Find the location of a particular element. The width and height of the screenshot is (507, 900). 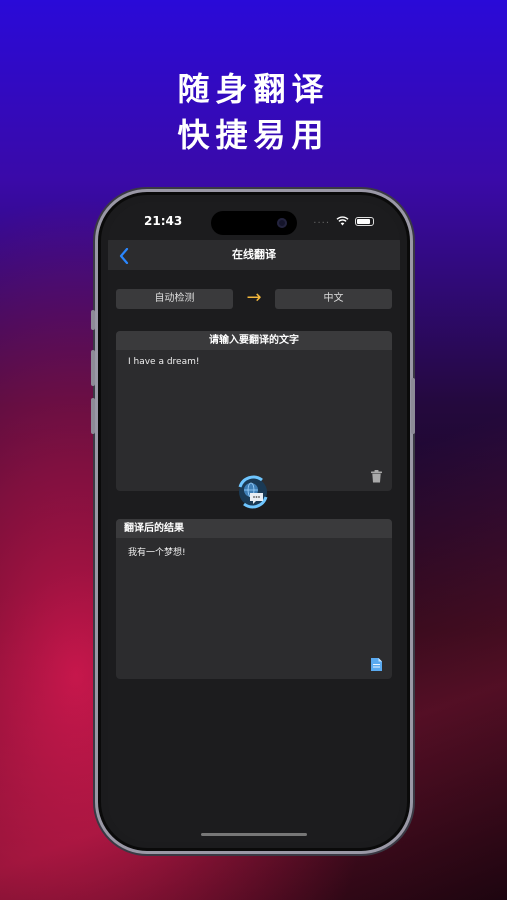

input-card-header: 请输入要翻译的文字 is located at coordinates (254, 340).